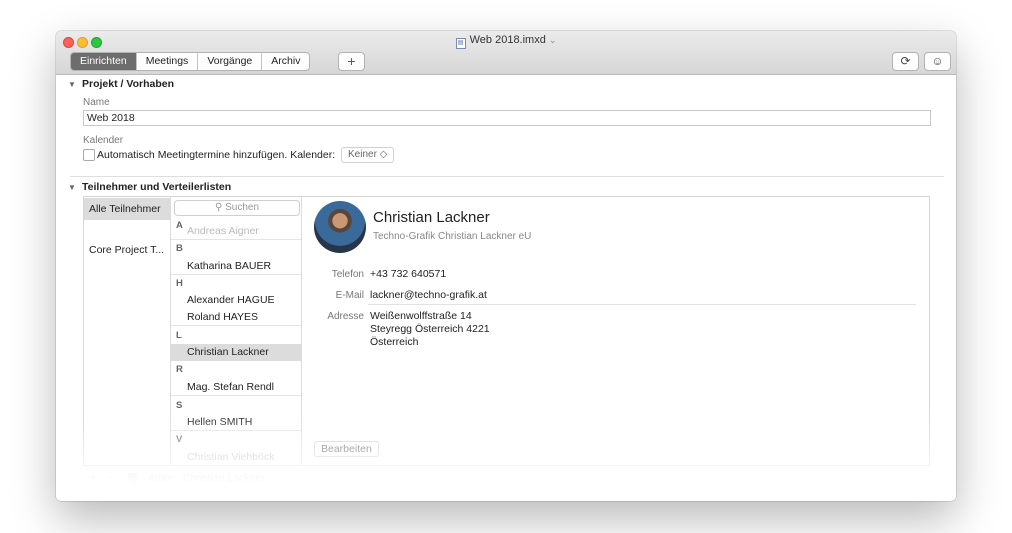 The width and height of the screenshot is (1012, 533). What do you see at coordinates (179, 335) in the screenshot?
I see `letter-header-l: L` at bounding box center [179, 335].